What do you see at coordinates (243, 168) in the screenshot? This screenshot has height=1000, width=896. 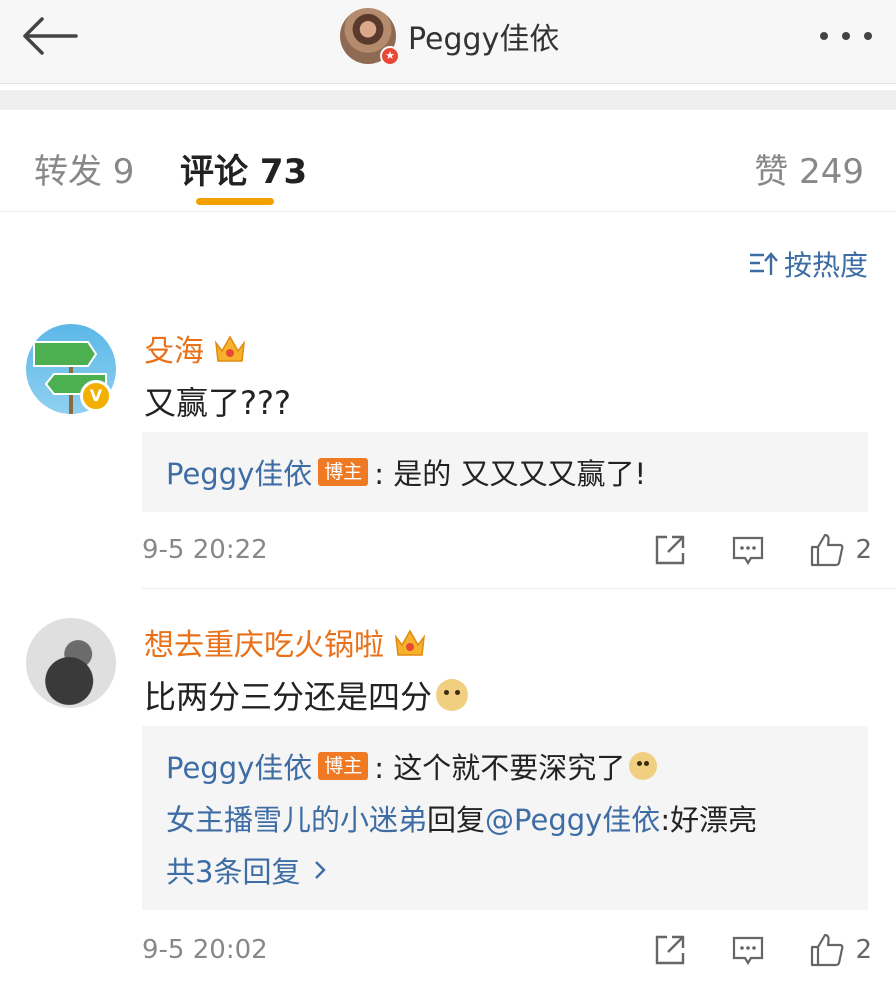 I see `tab-comments: 评论 73` at bounding box center [243, 168].